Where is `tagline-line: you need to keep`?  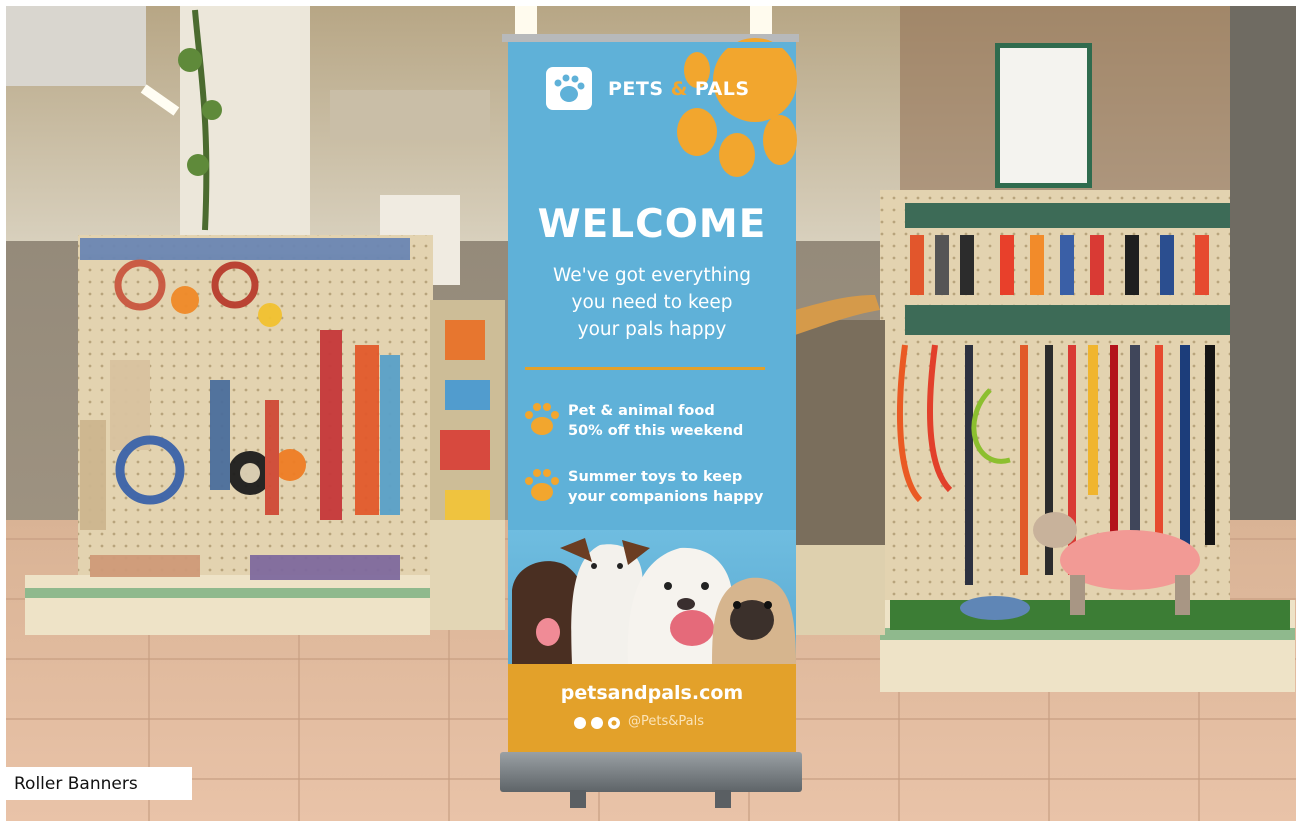 tagline-line: you need to keep is located at coordinates (652, 302).